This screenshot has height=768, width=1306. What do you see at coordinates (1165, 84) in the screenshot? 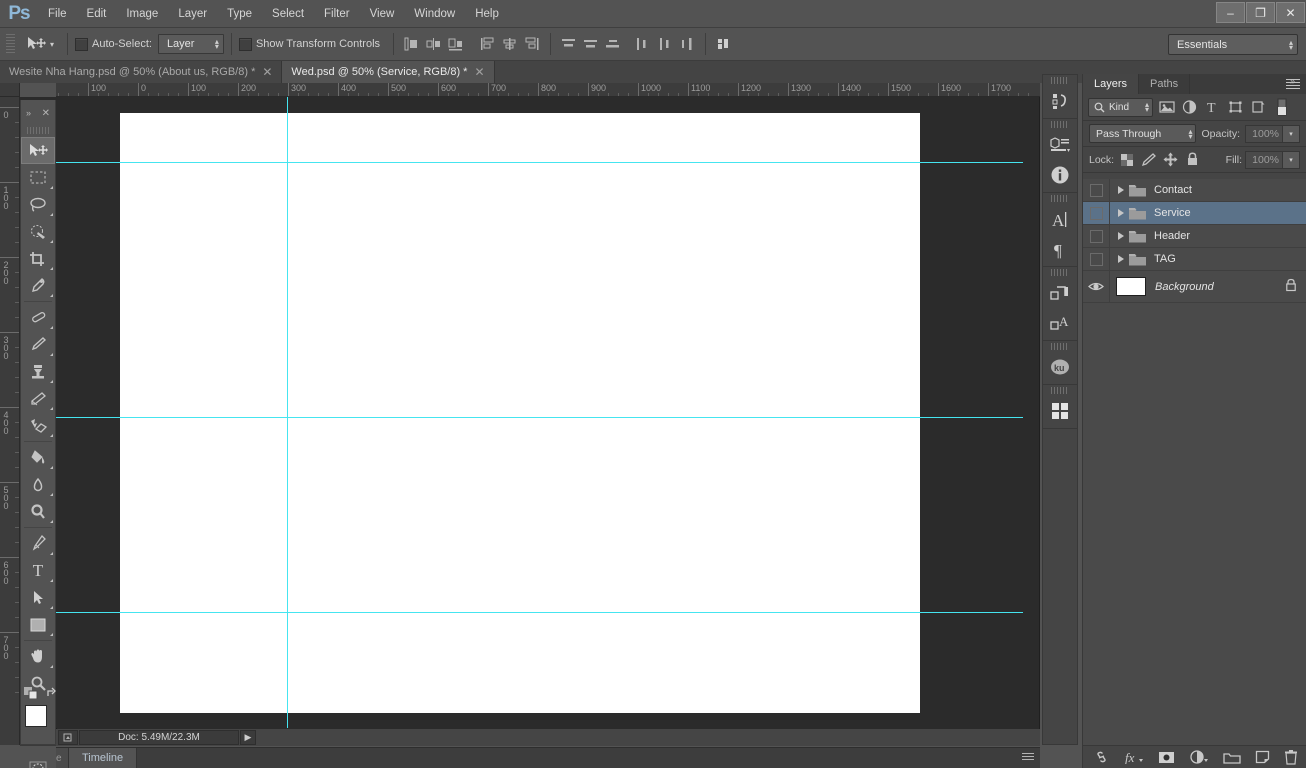
I see `tab-paths: Paths` at bounding box center [1165, 84].